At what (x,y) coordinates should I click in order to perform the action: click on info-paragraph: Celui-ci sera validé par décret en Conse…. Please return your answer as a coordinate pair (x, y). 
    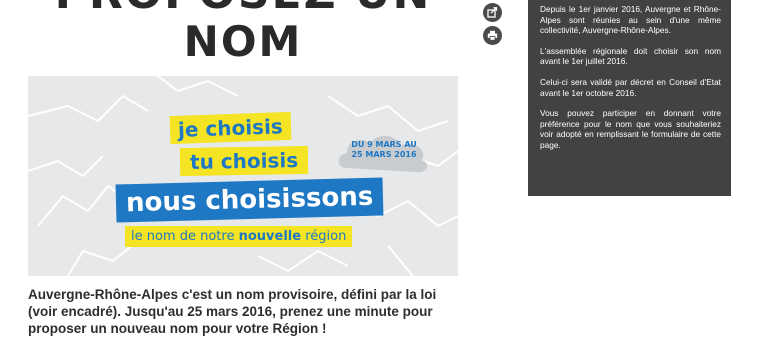
    Looking at the image, I should click on (630, 87).